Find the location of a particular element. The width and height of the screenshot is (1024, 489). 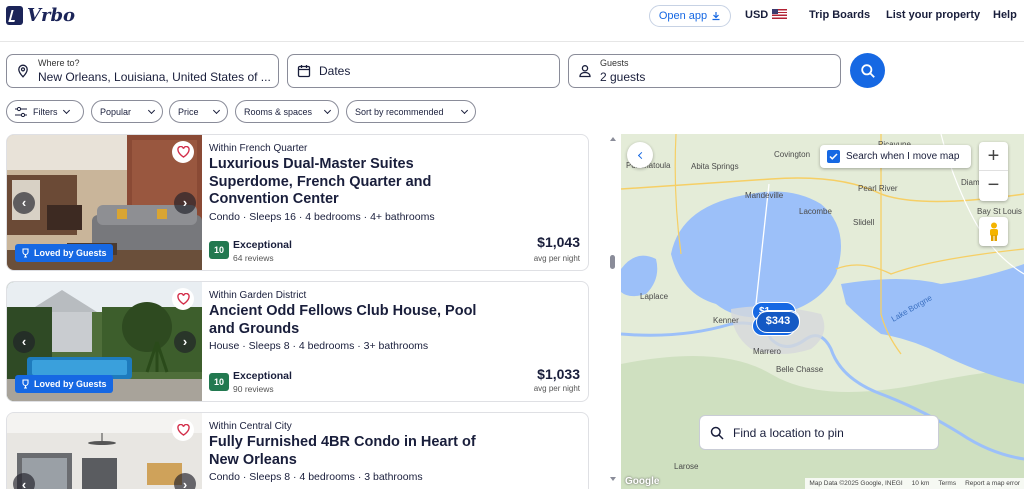

person-icon is located at coordinates (585, 71).